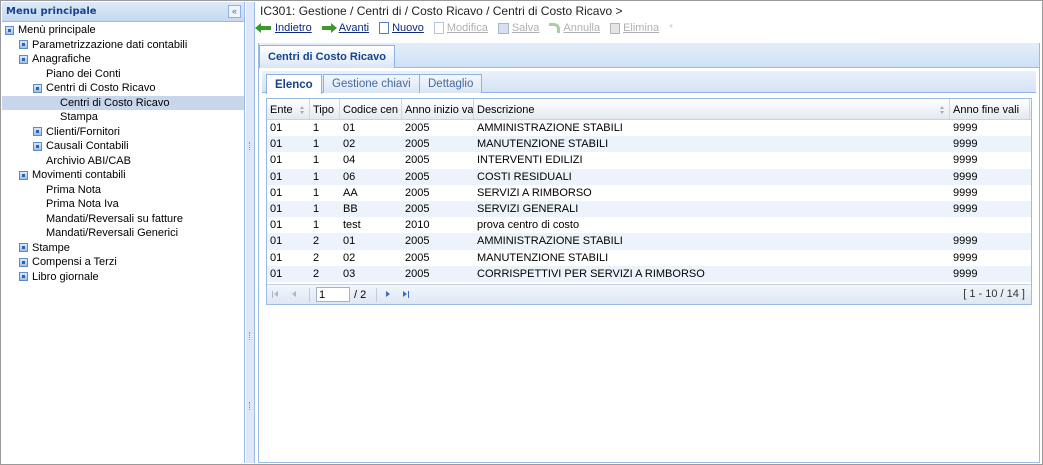  I want to click on sidebar-item-label: Stampa, so click(79, 117).